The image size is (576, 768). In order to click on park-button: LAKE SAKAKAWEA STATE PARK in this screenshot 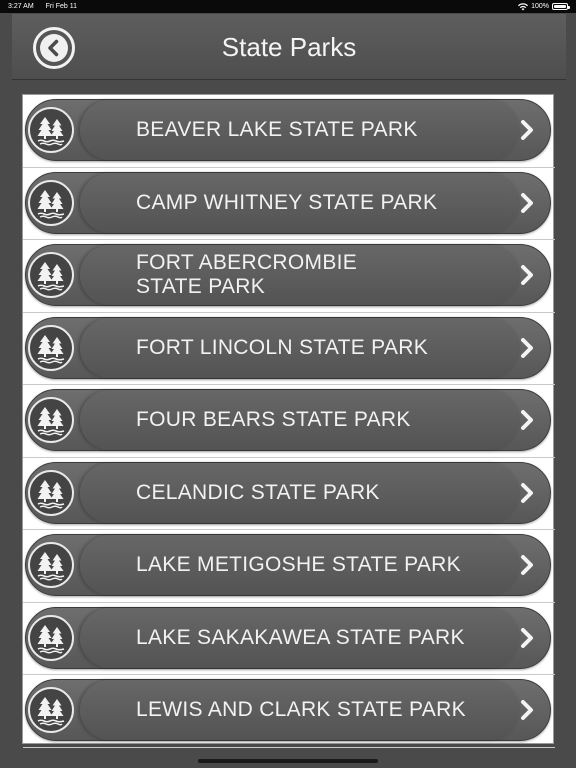, I will do `click(288, 637)`.